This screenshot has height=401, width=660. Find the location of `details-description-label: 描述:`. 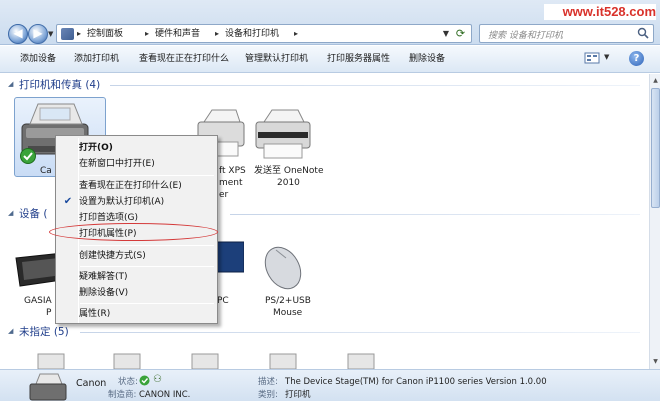

details-description-label: 描述: is located at coordinates (268, 382).